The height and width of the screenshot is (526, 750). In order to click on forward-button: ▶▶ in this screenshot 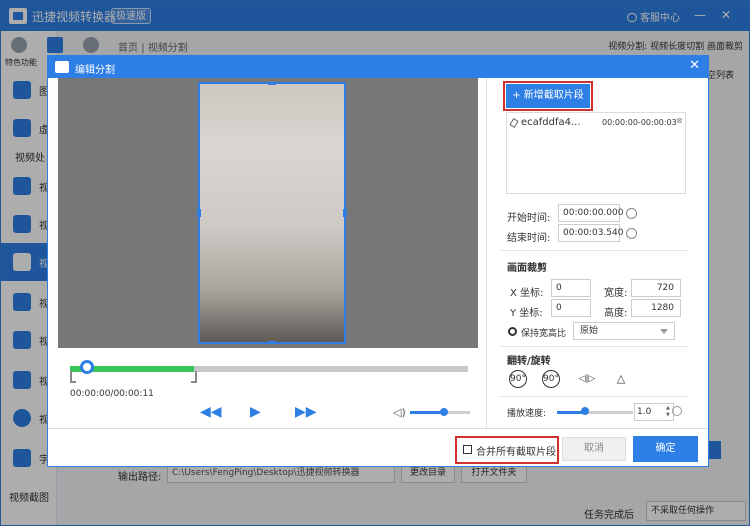, I will do `click(306, 412)`.